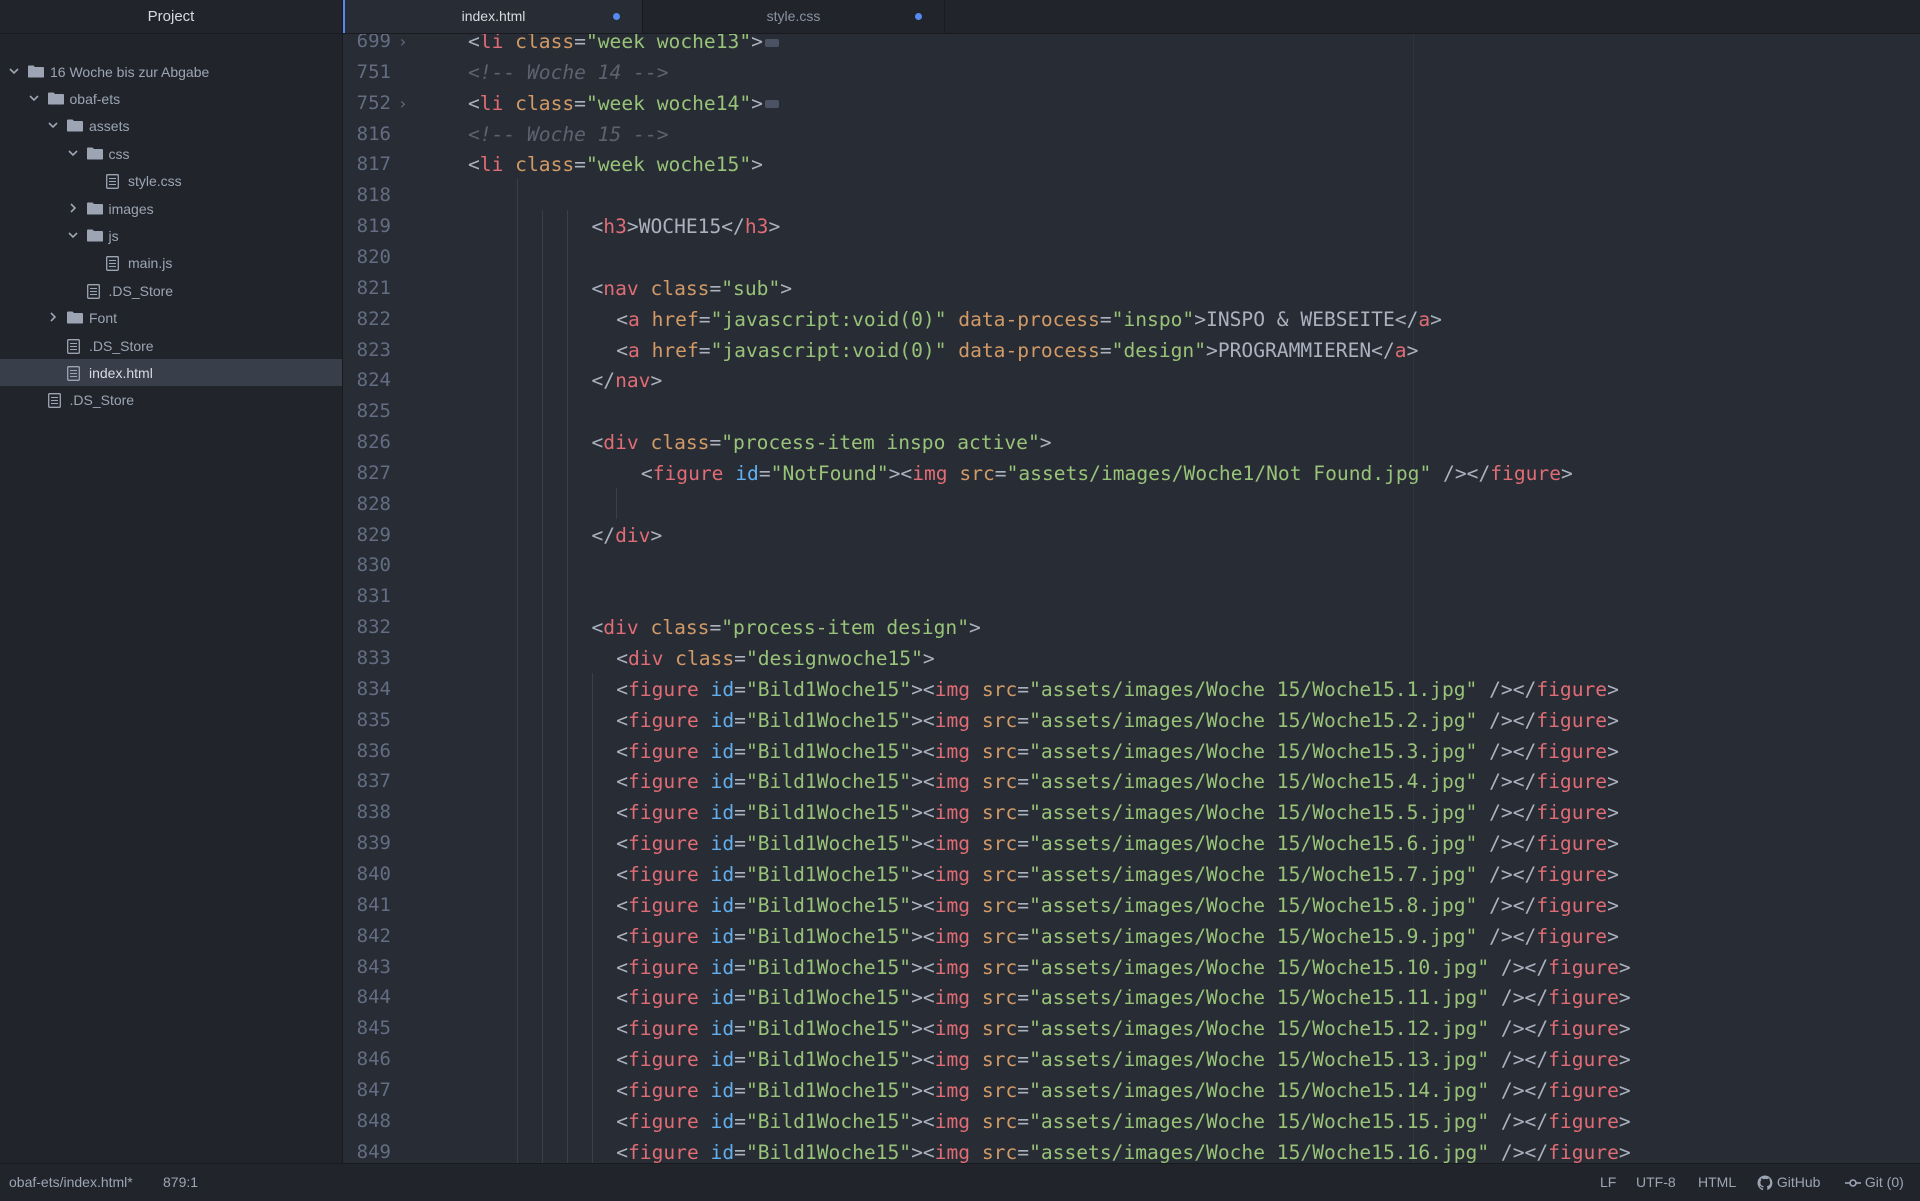 This screenshot has height=1201, width=1920. What do you see at coordinates (627, 380) in the screenshot?
I see `code-line: </nav>` at bounding box center [627, 380].